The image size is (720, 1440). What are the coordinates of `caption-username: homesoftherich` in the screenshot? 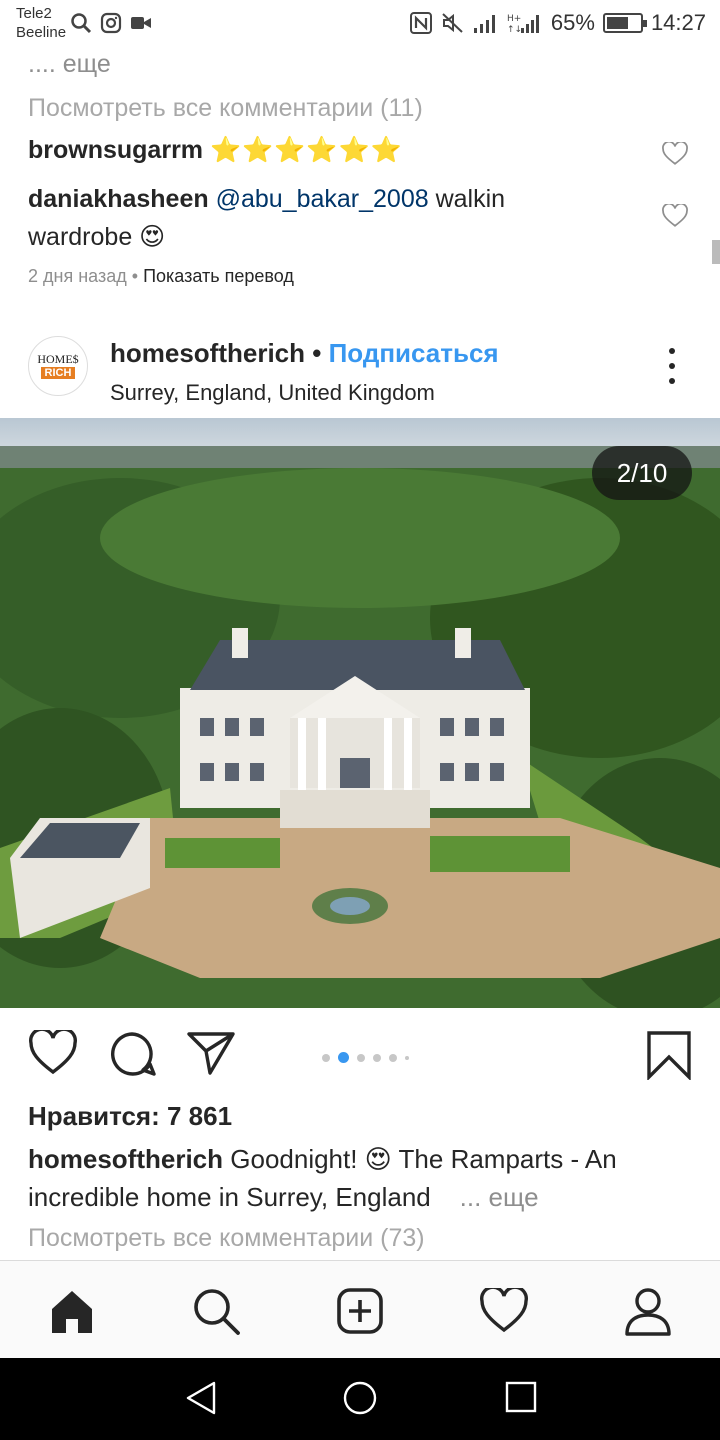 It's located at (125, 1159).